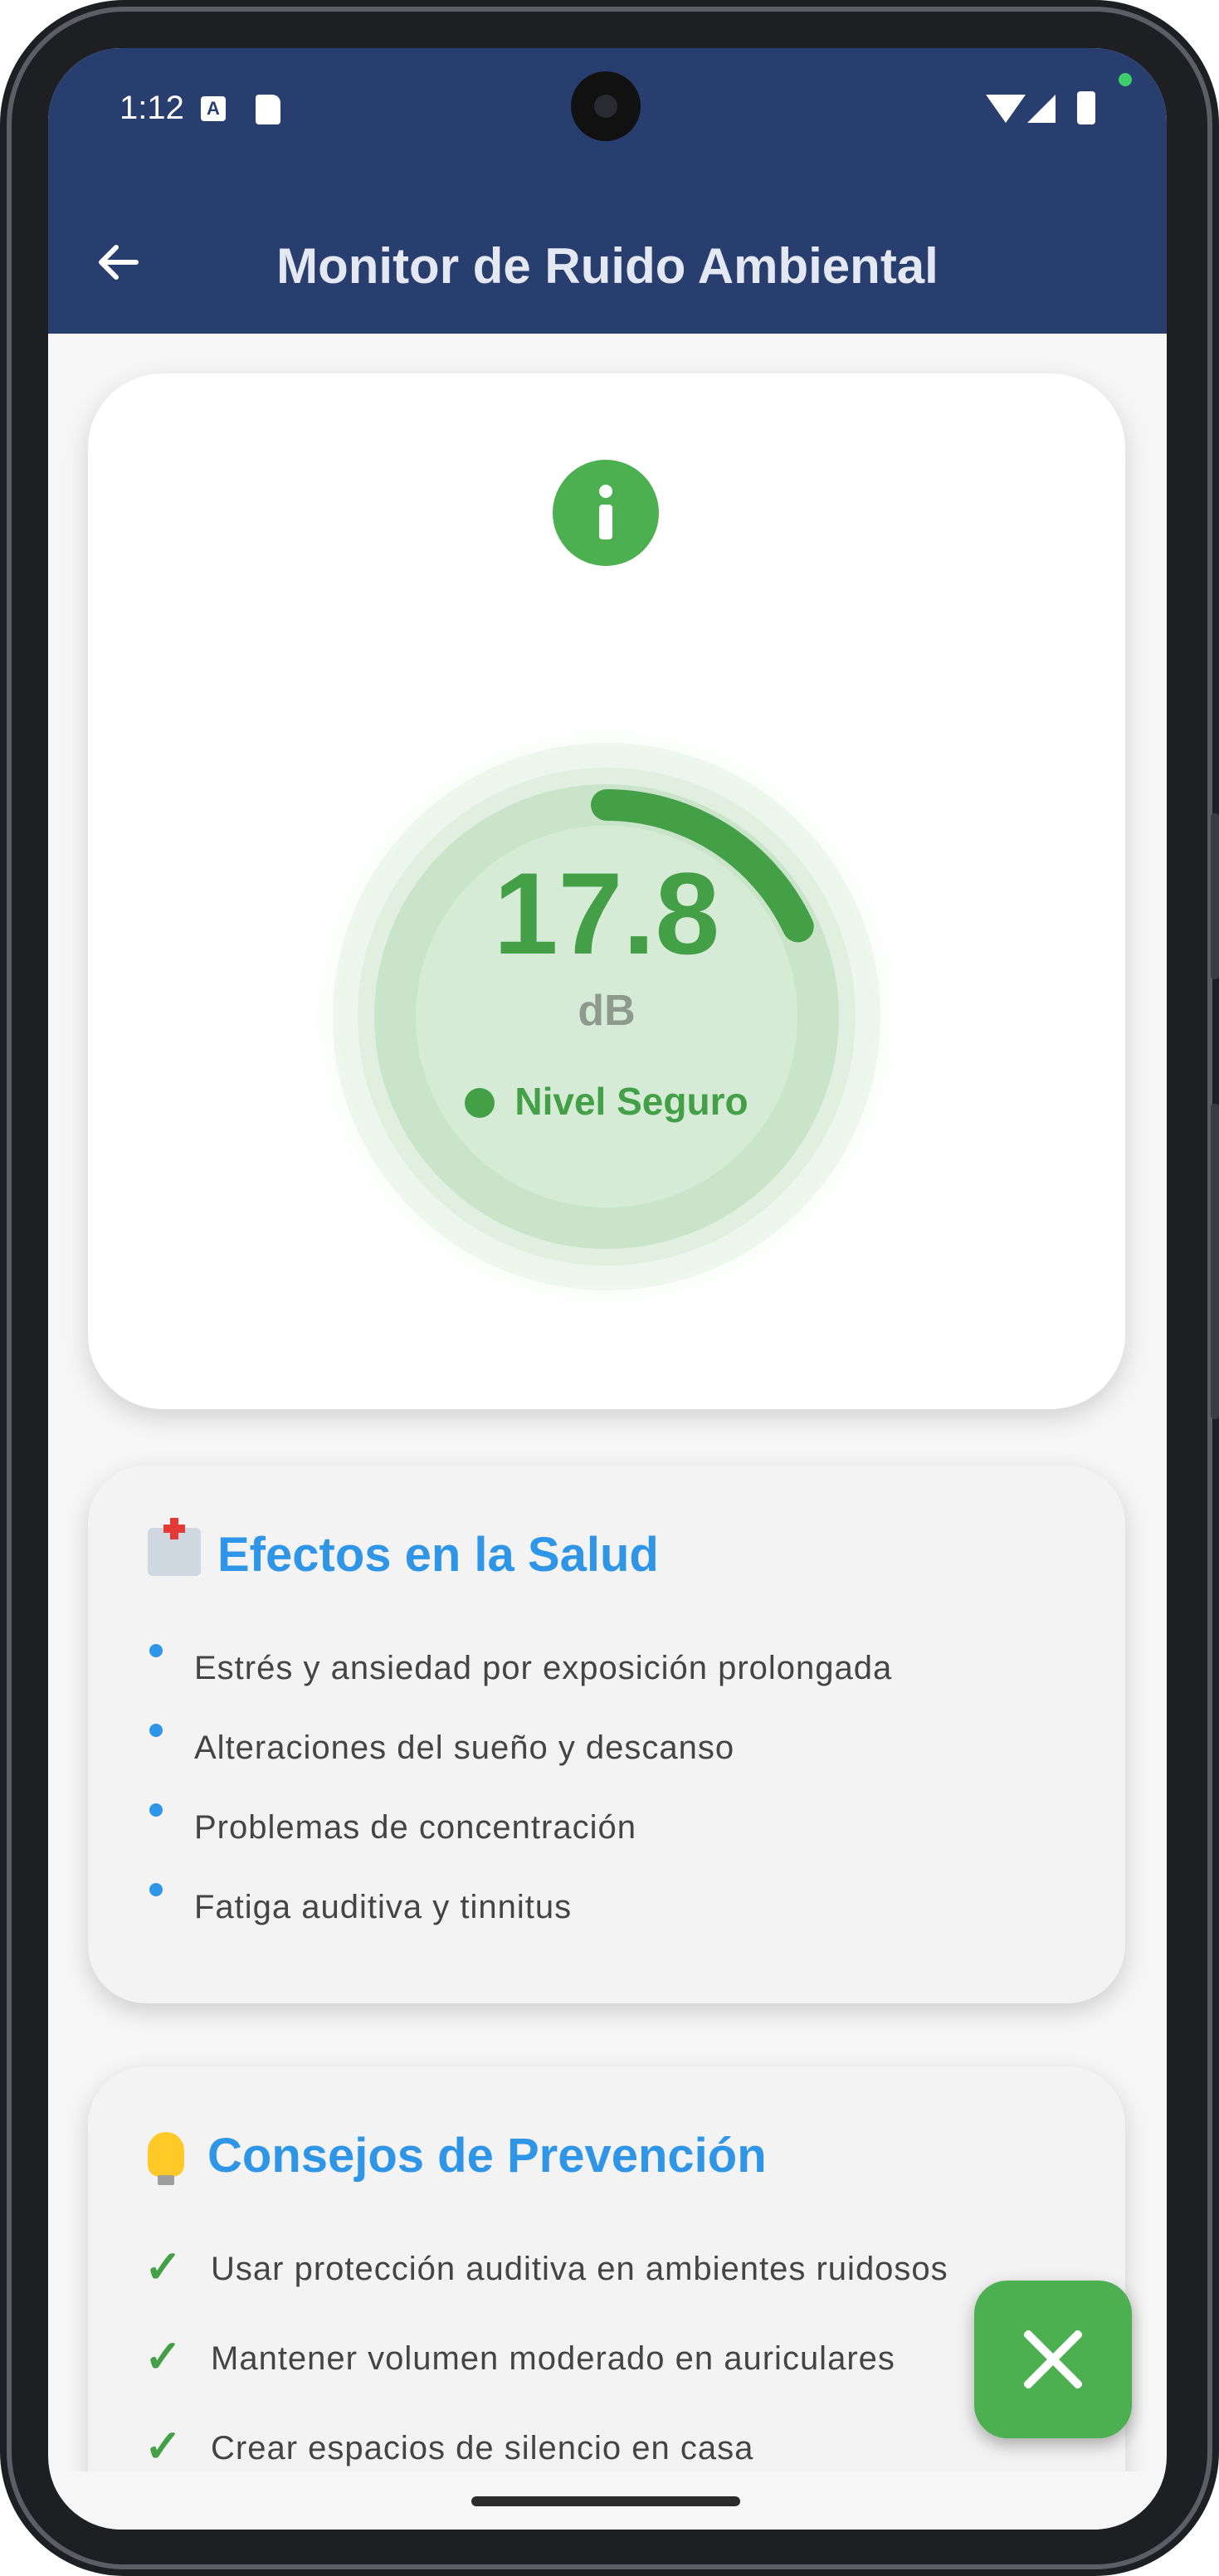  Describe the element at coordinates (1086, 108) in the screenshot. I see `battery-icon` at that location.